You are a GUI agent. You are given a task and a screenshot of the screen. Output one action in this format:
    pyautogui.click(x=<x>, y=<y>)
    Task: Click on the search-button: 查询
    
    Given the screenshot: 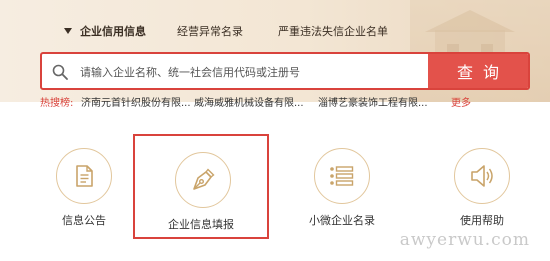 What is the action you would take?
    pyautogui.click(x=478, y=71)
    